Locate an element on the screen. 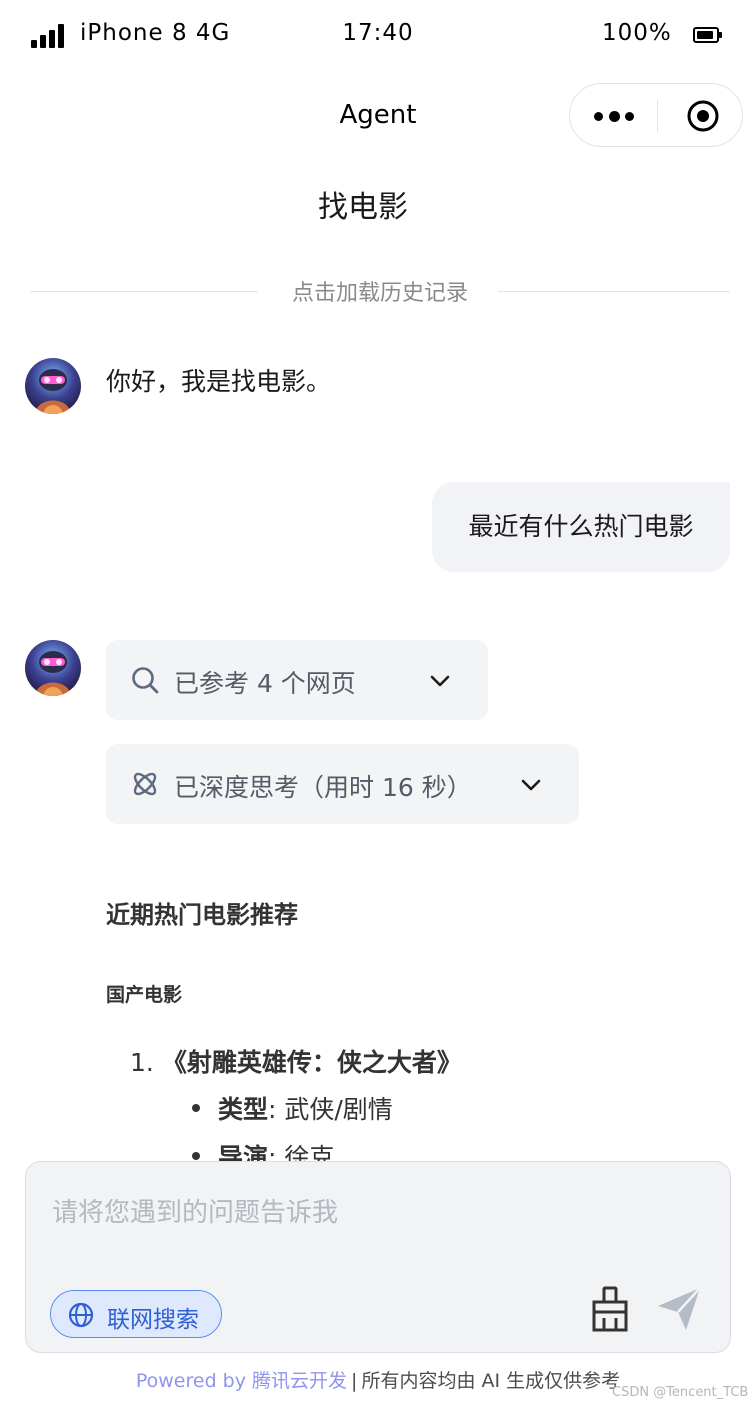 The width and height of the screenshot is (756, 1408). movie-title: 《射雕英雄传：侠之大者》 is located at coordinates (311, 1062).